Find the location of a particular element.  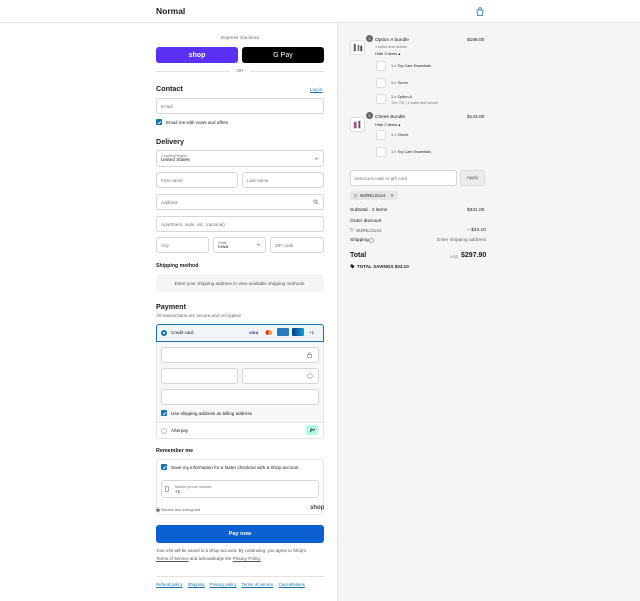

subtotal-label: Subtotal · 2 items is located at coordinates (369, 210).